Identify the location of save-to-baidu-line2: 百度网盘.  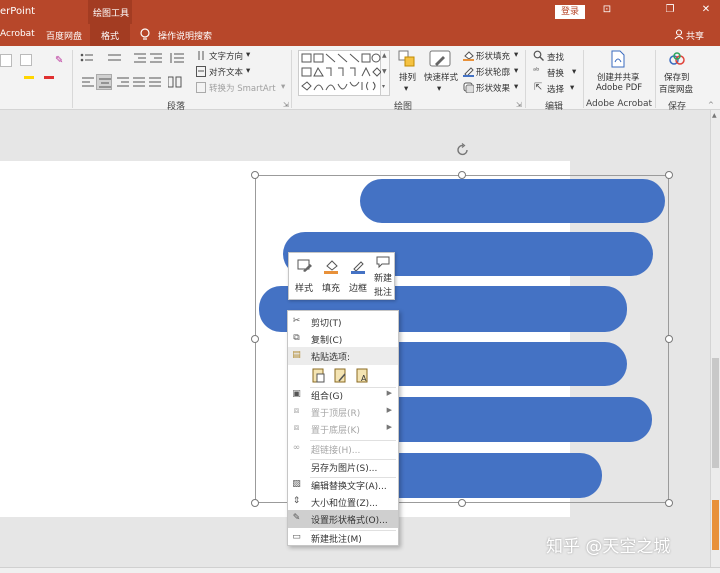
(676, 89).